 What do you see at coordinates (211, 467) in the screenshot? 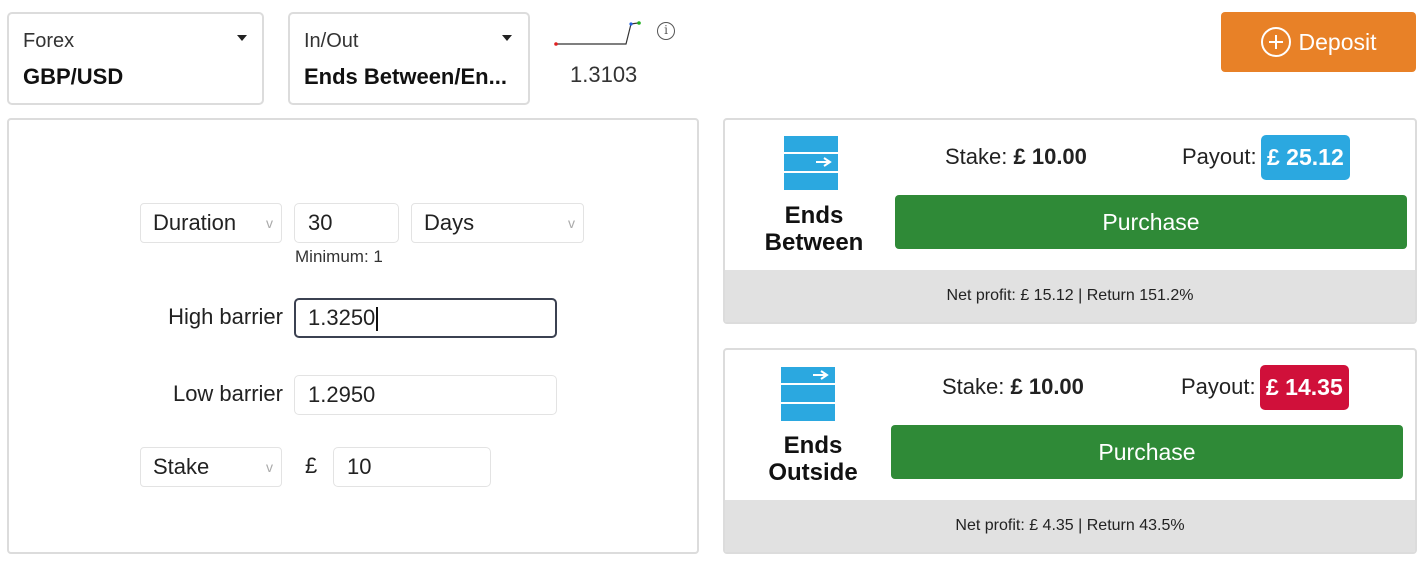
I see `amount-mode-select: Stake v` at bounding box center [211, 467].